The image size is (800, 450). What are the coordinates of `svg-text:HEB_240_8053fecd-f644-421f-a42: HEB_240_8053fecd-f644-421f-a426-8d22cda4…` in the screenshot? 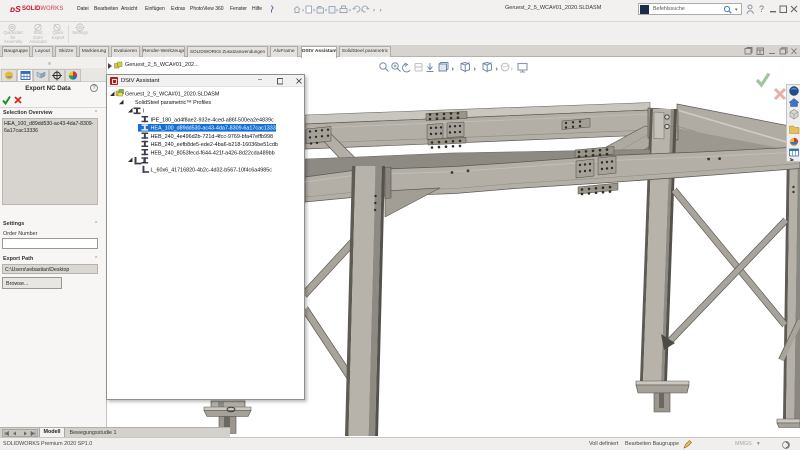 It's located at (213, 153).